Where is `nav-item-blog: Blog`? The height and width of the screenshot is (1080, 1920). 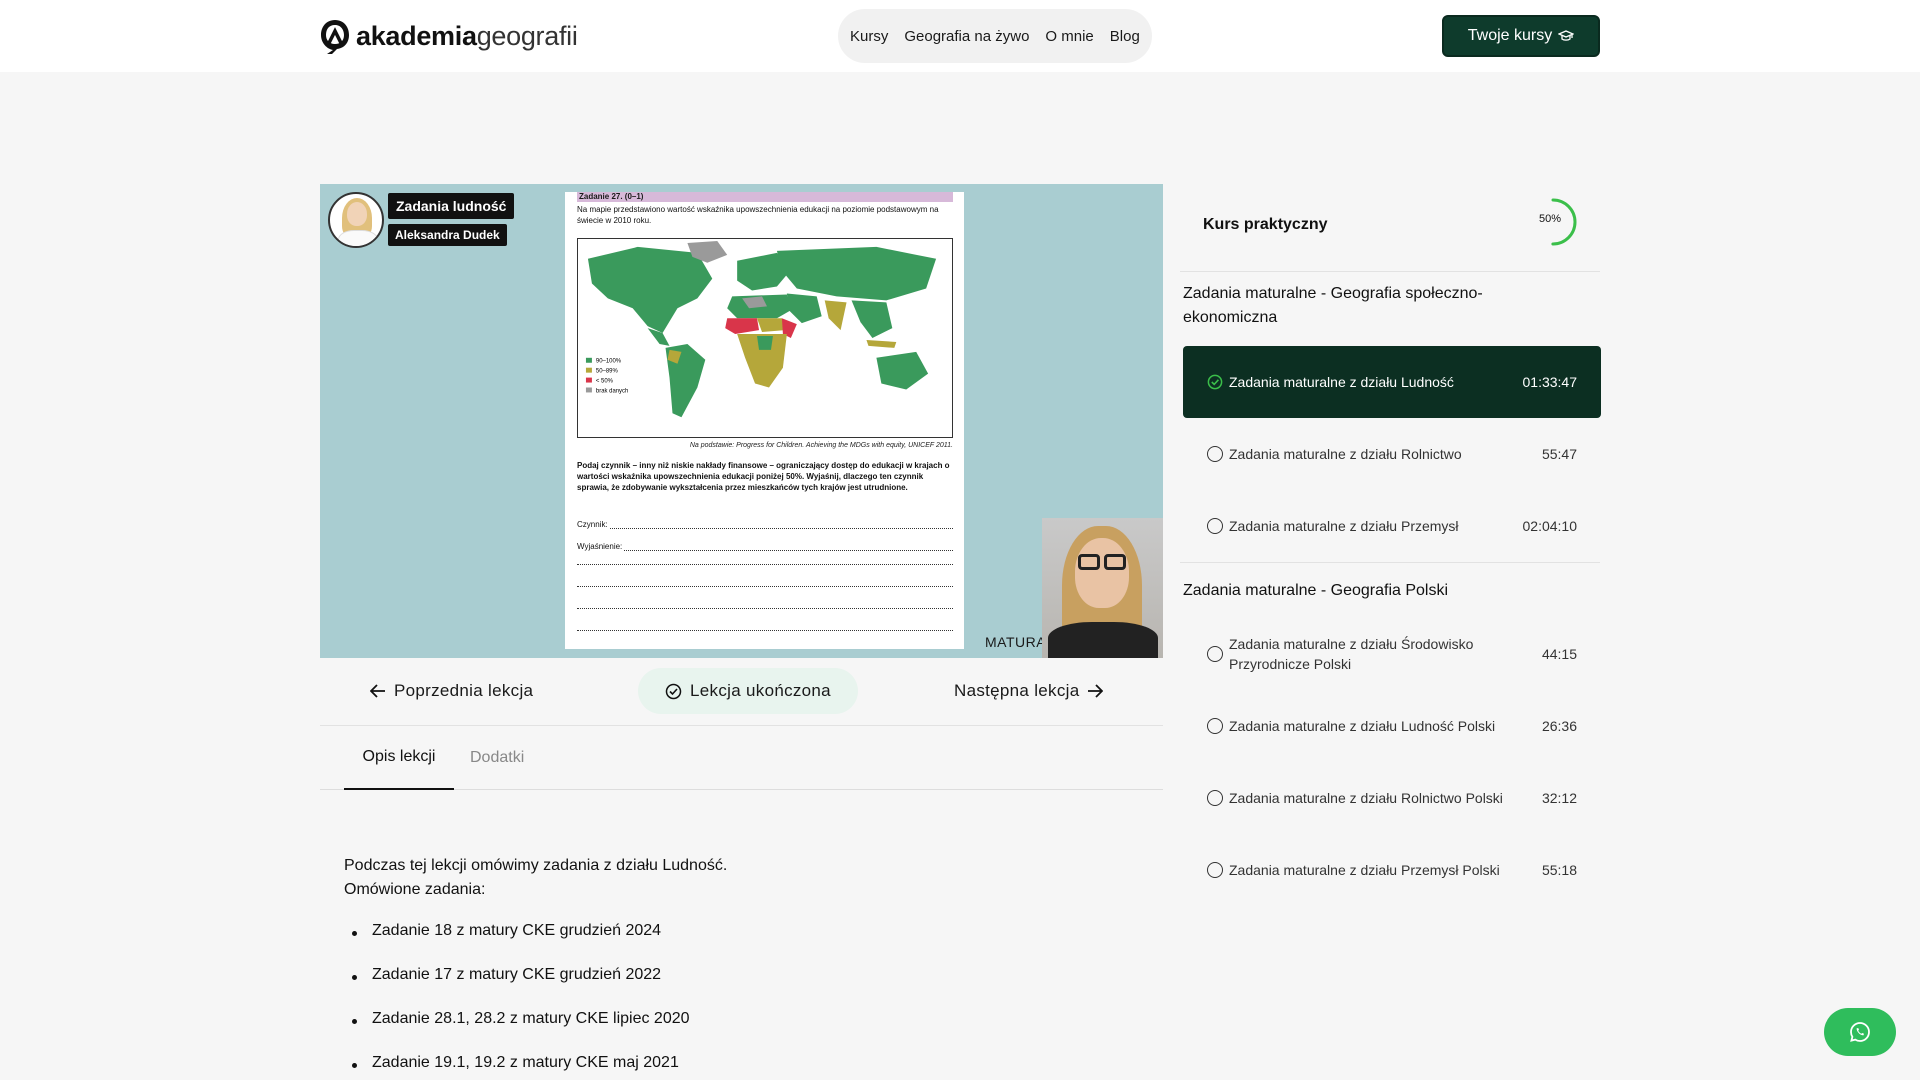 nav-item-blog: Blog is located at coordinates (1125, 36).